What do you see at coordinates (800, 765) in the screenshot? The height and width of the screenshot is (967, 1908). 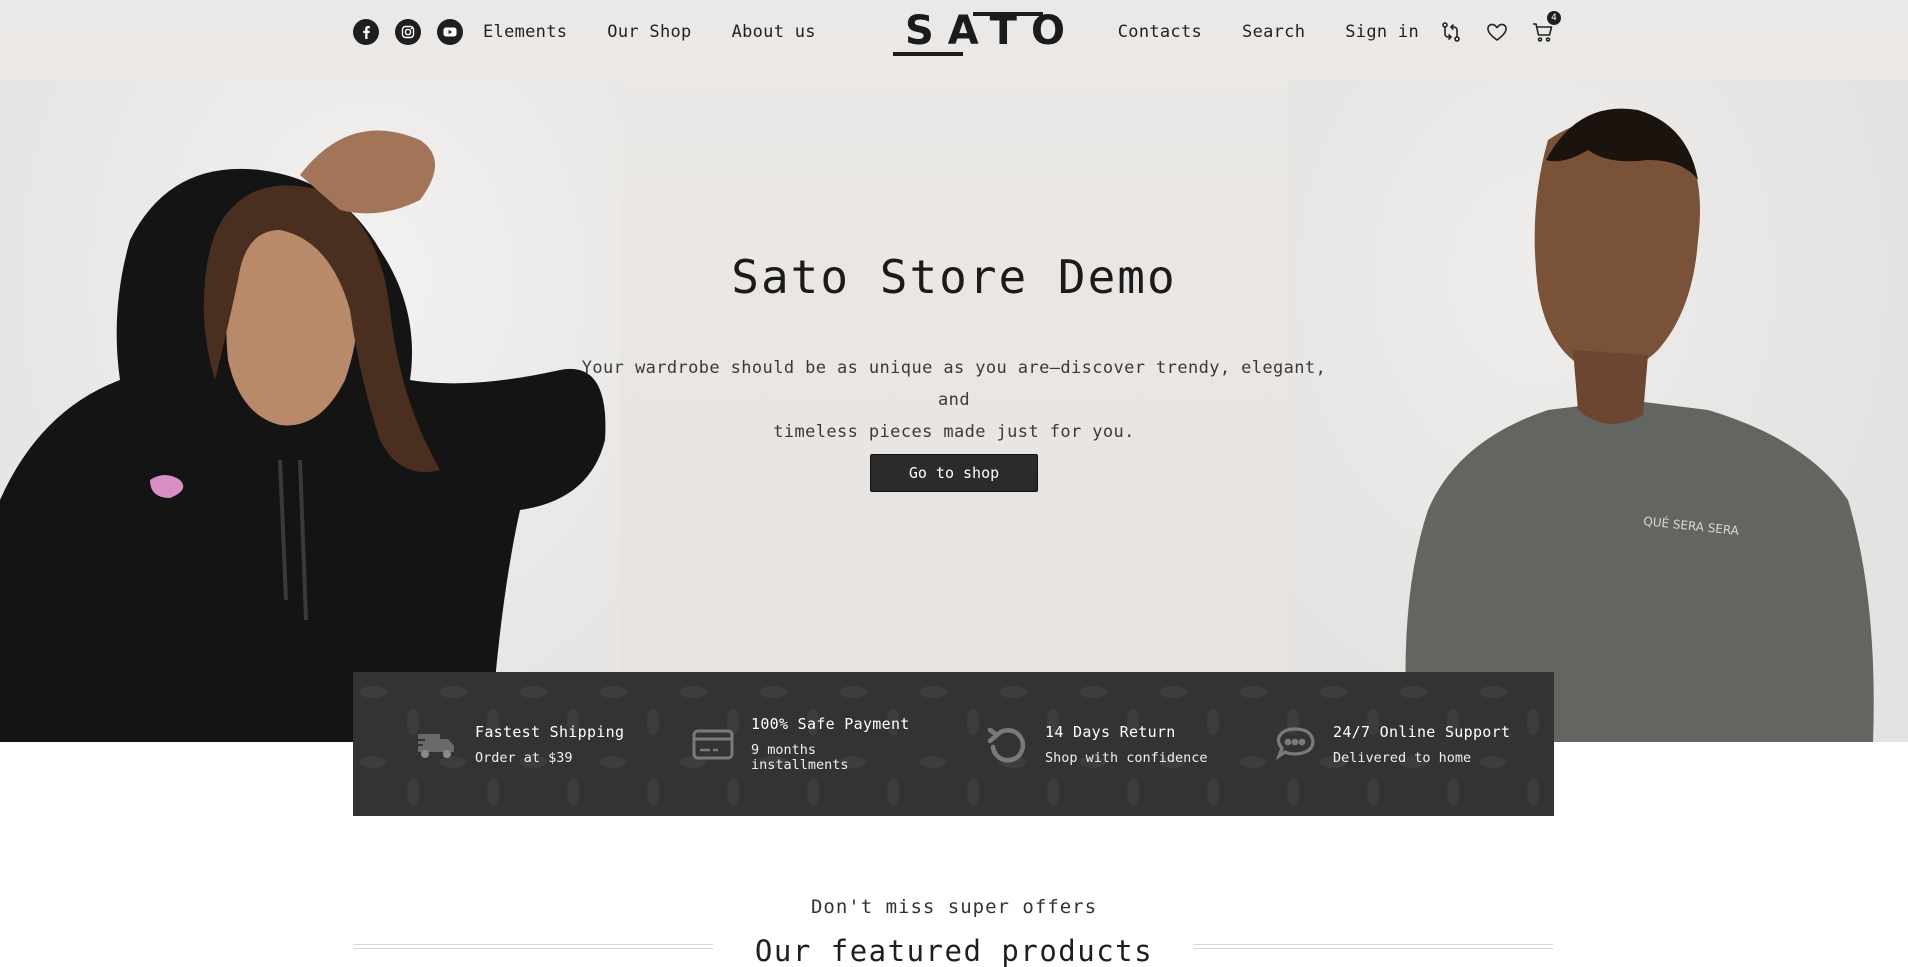 I see `feature-payment-subtitle-line-2: installments` at bounding box center [800, 765].